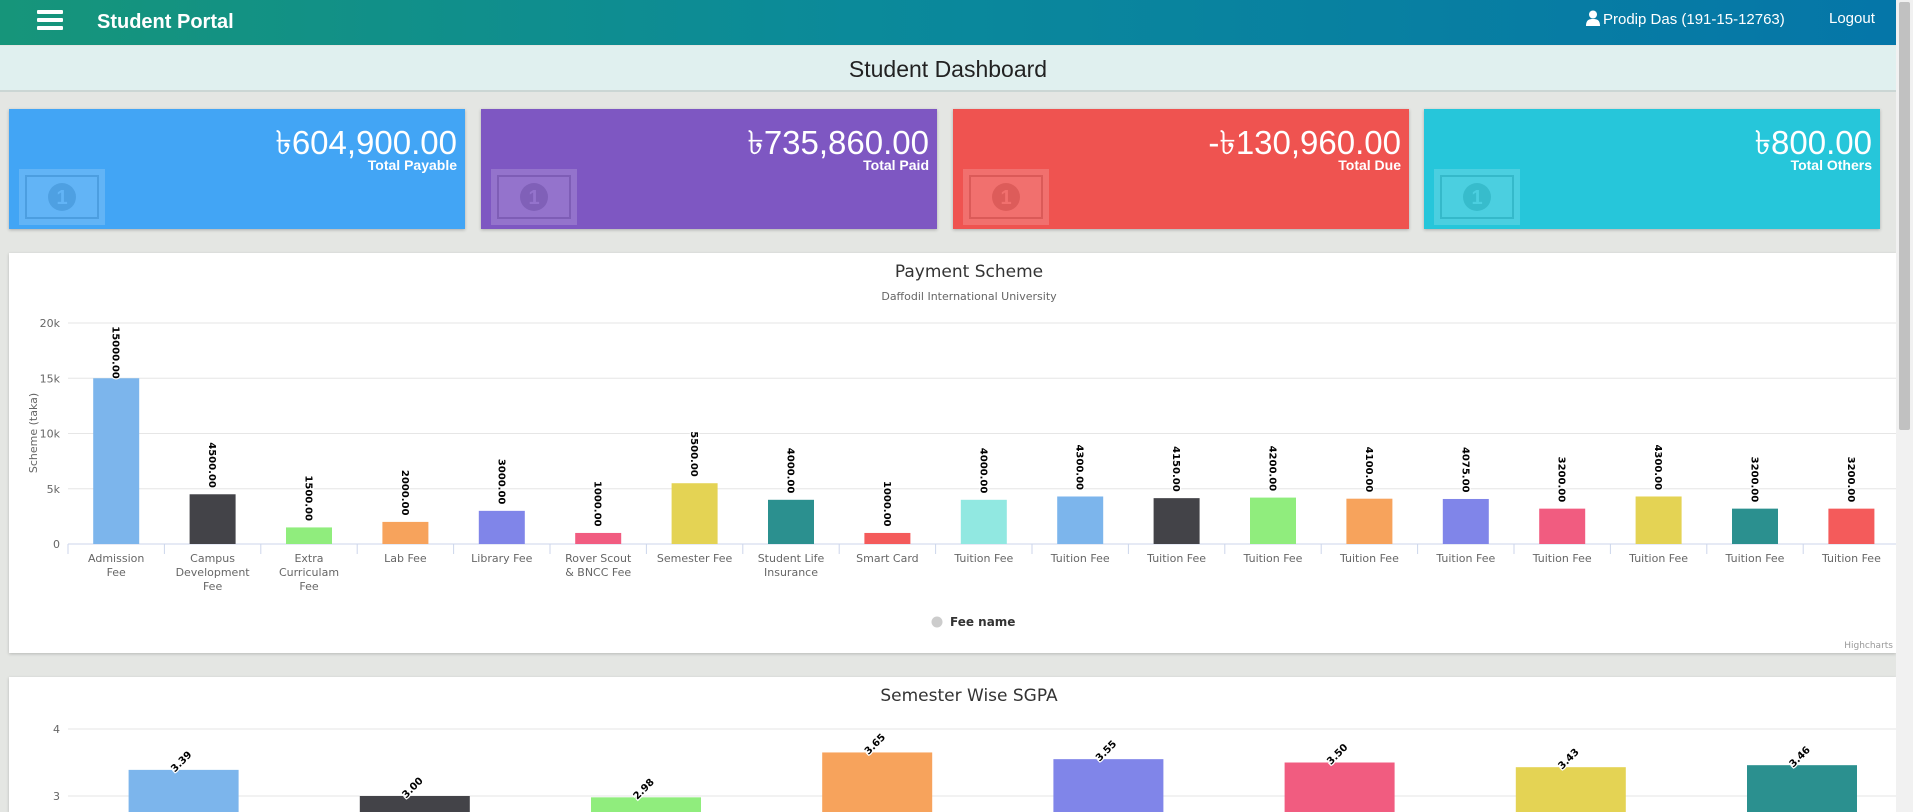  I want to click on data-label: 4150.00, so click(1175, 469).